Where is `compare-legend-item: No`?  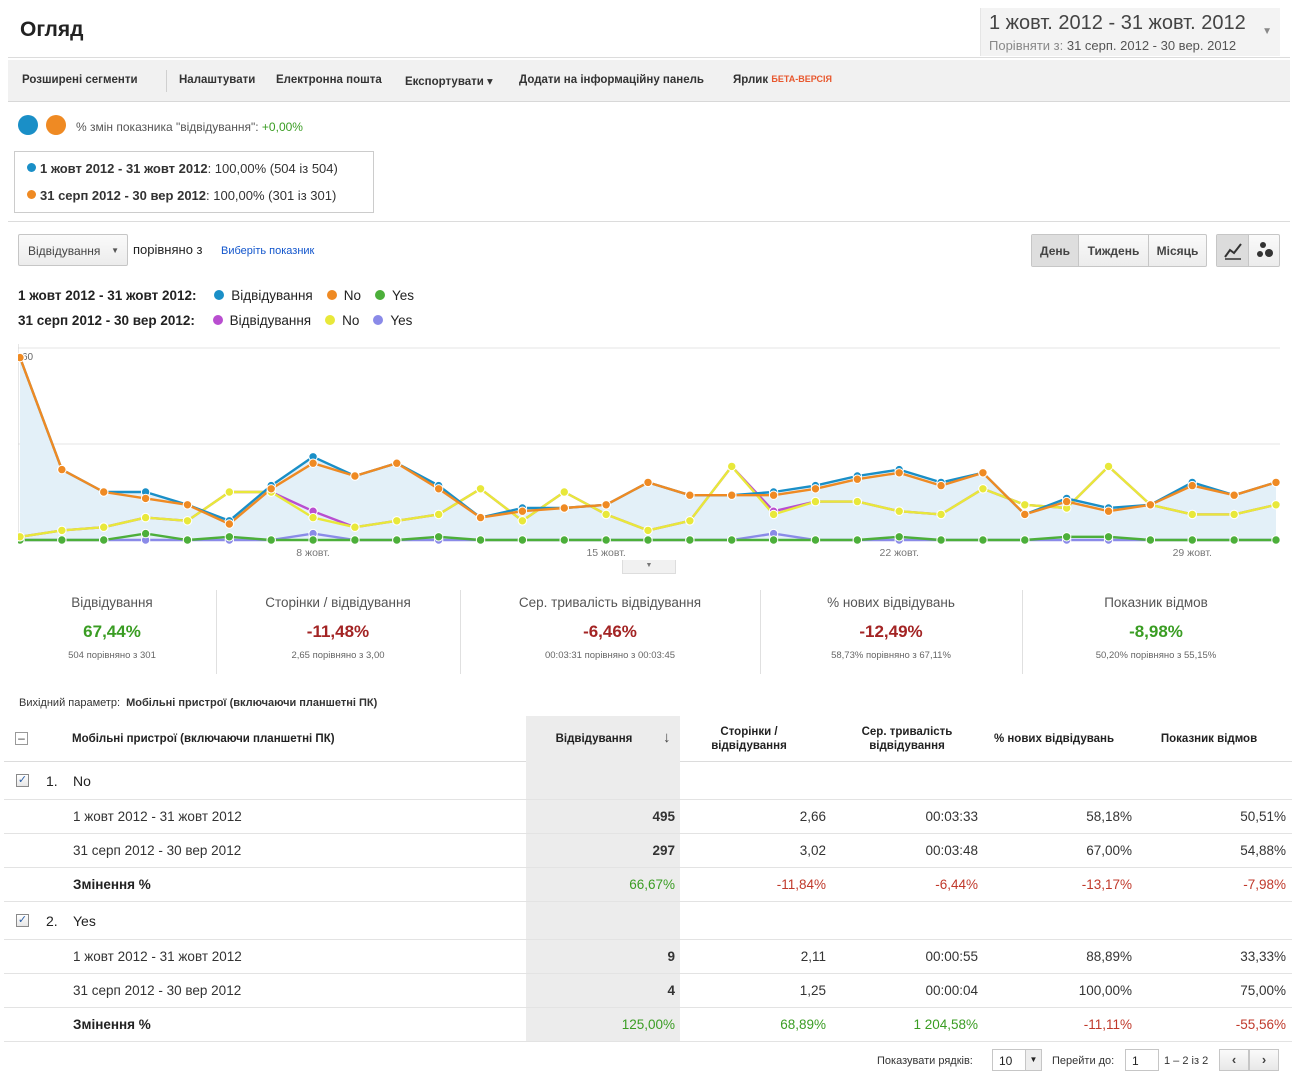
compare-legend-item: No is located at coordinates (342, 320).